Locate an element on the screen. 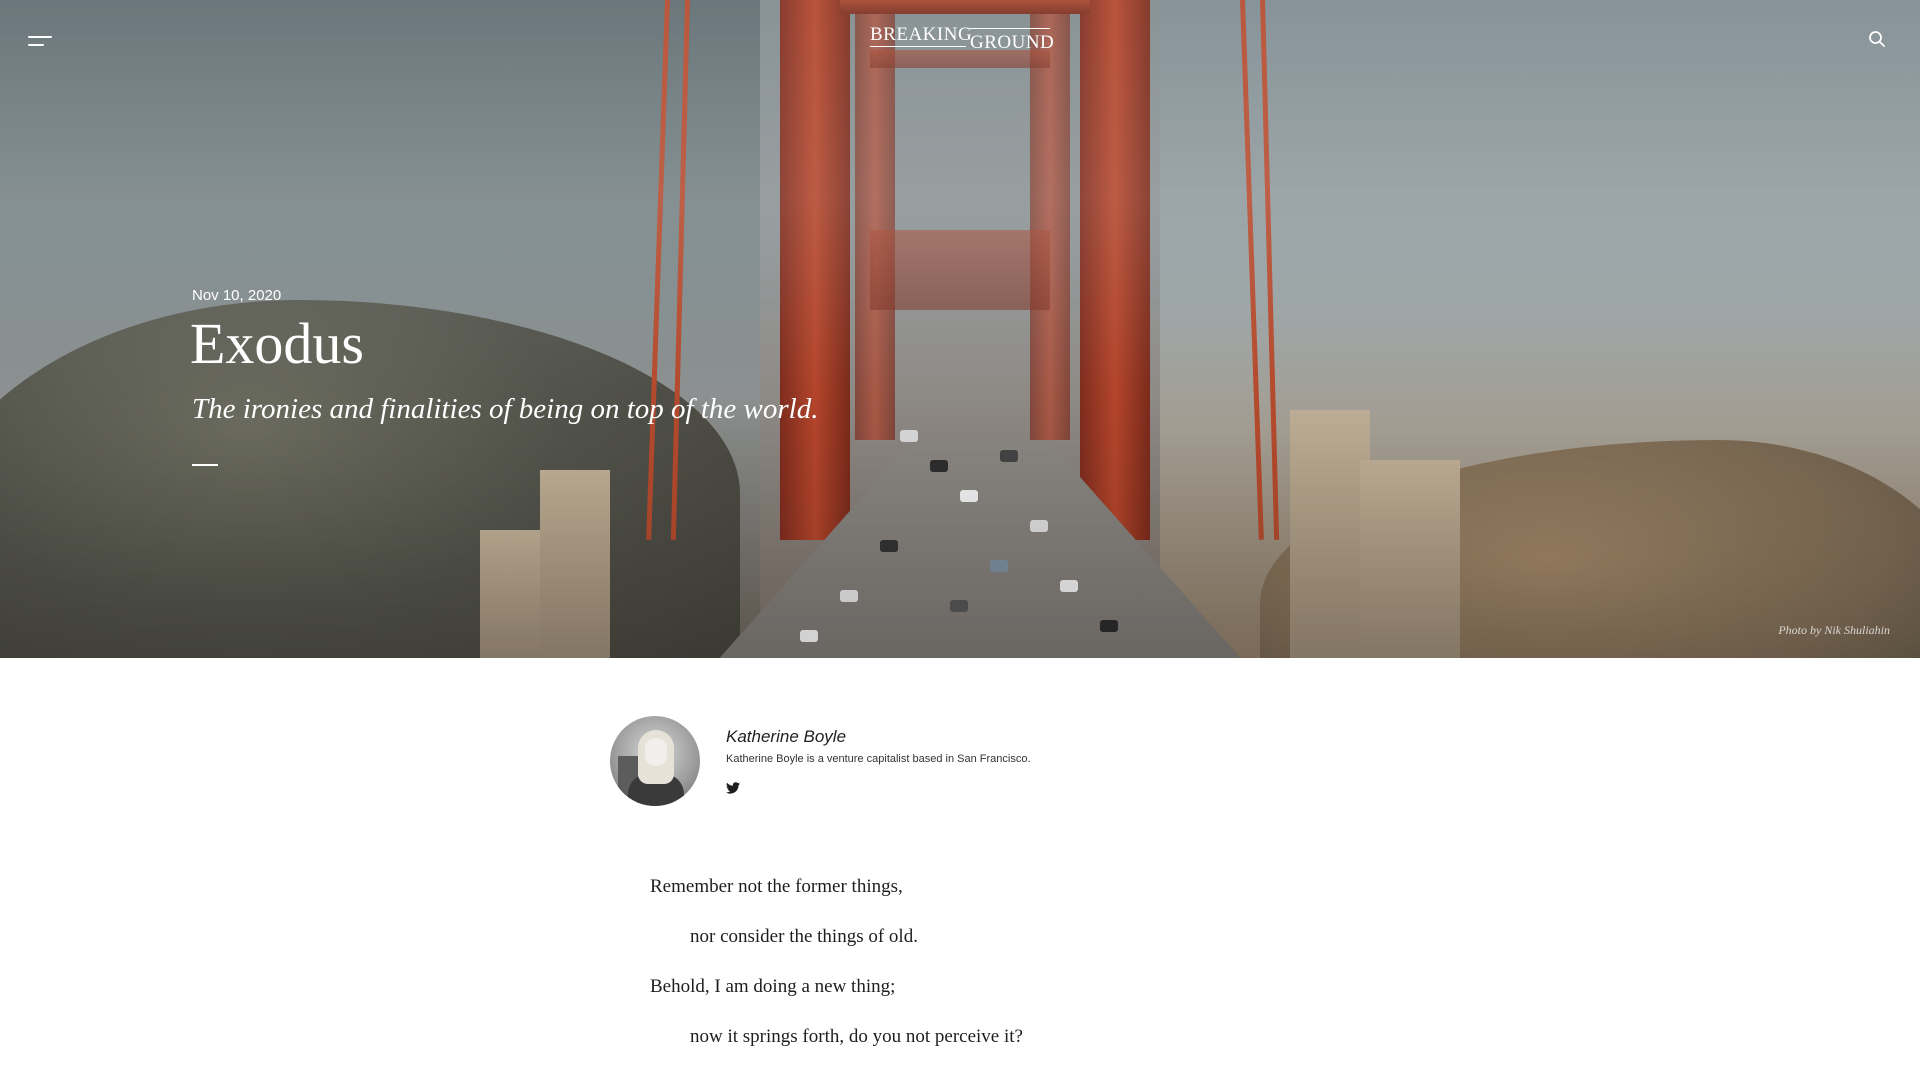 The width and height of the screenshot is (1920, 1080). article-date: Nov 10, 2020 is located at coordinates (237, 295).